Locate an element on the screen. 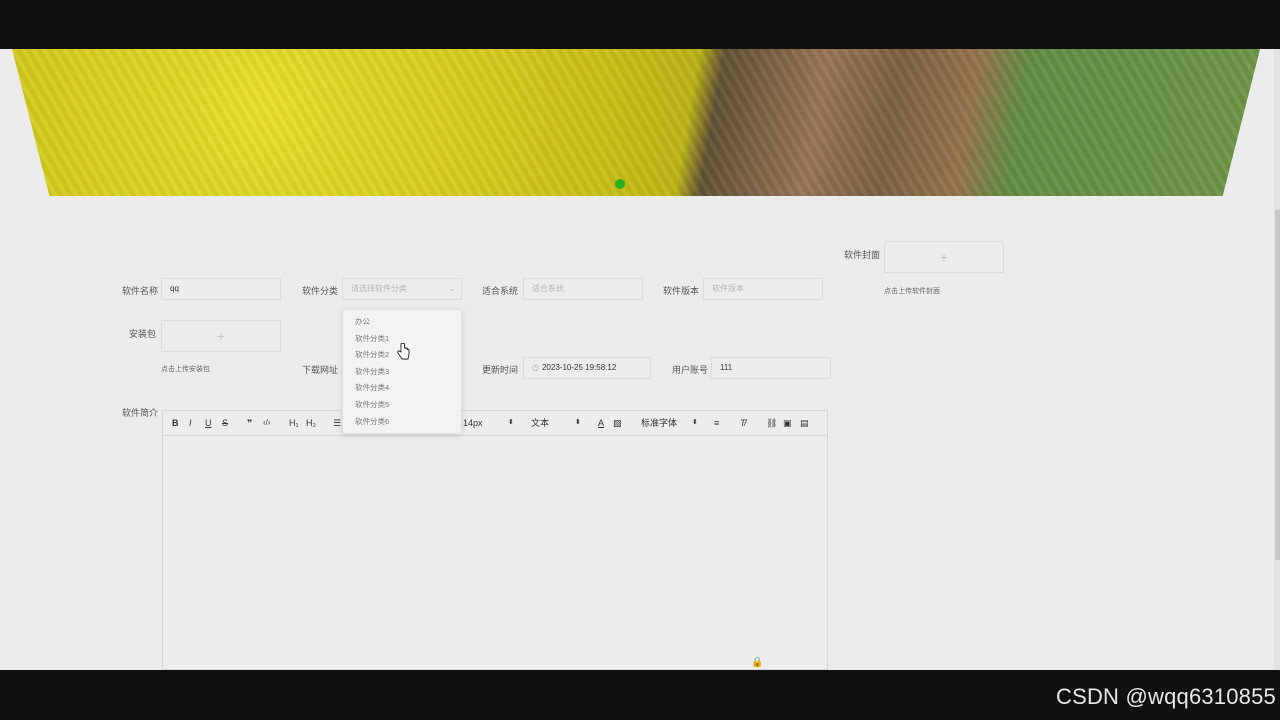 This screenshot has height=720, width=1280. h1-button: H₁ is located at coordinates (294, 423).